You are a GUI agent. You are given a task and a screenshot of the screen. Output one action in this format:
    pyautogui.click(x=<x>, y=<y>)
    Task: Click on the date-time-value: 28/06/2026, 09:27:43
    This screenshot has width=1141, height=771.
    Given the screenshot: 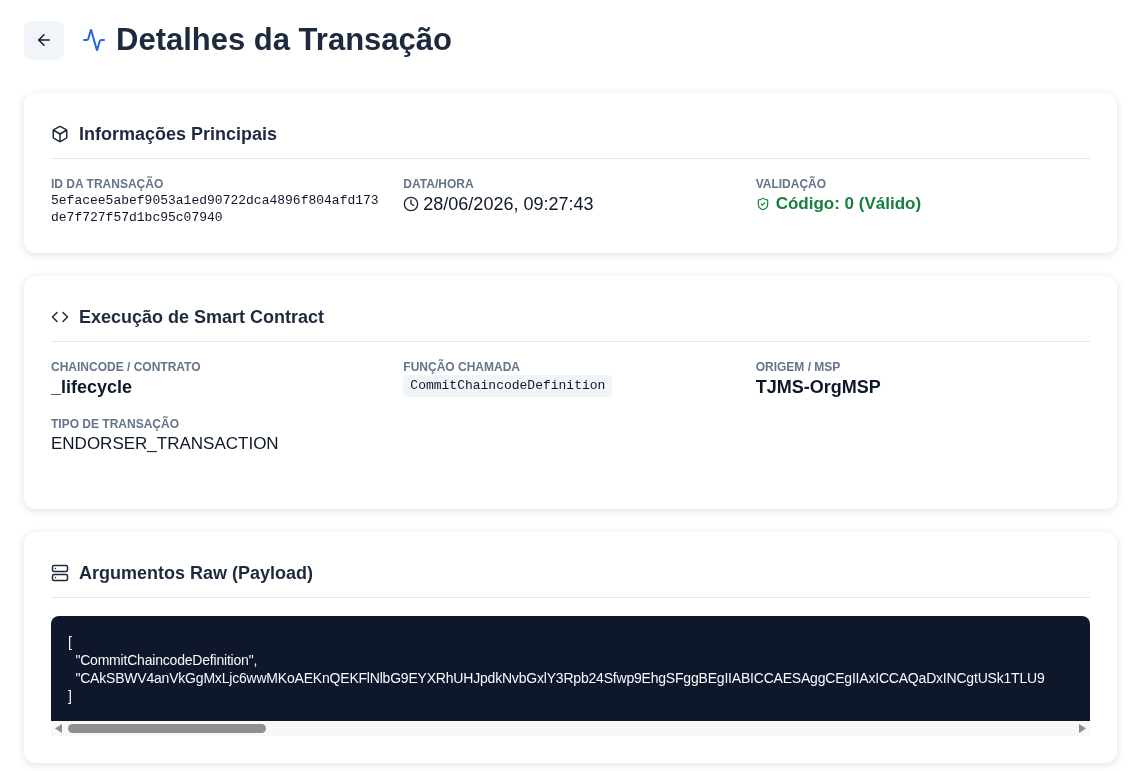 What is the action you would take?
    pyautogui.click(x=508, y=204)
    